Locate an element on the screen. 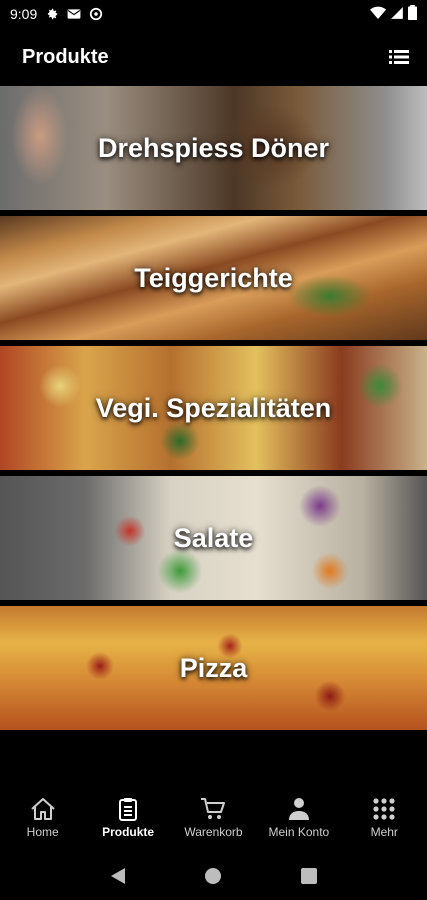 This screenshot has height=900, width=427. category-pizza: Pizza is located at coordinates (213, 668).